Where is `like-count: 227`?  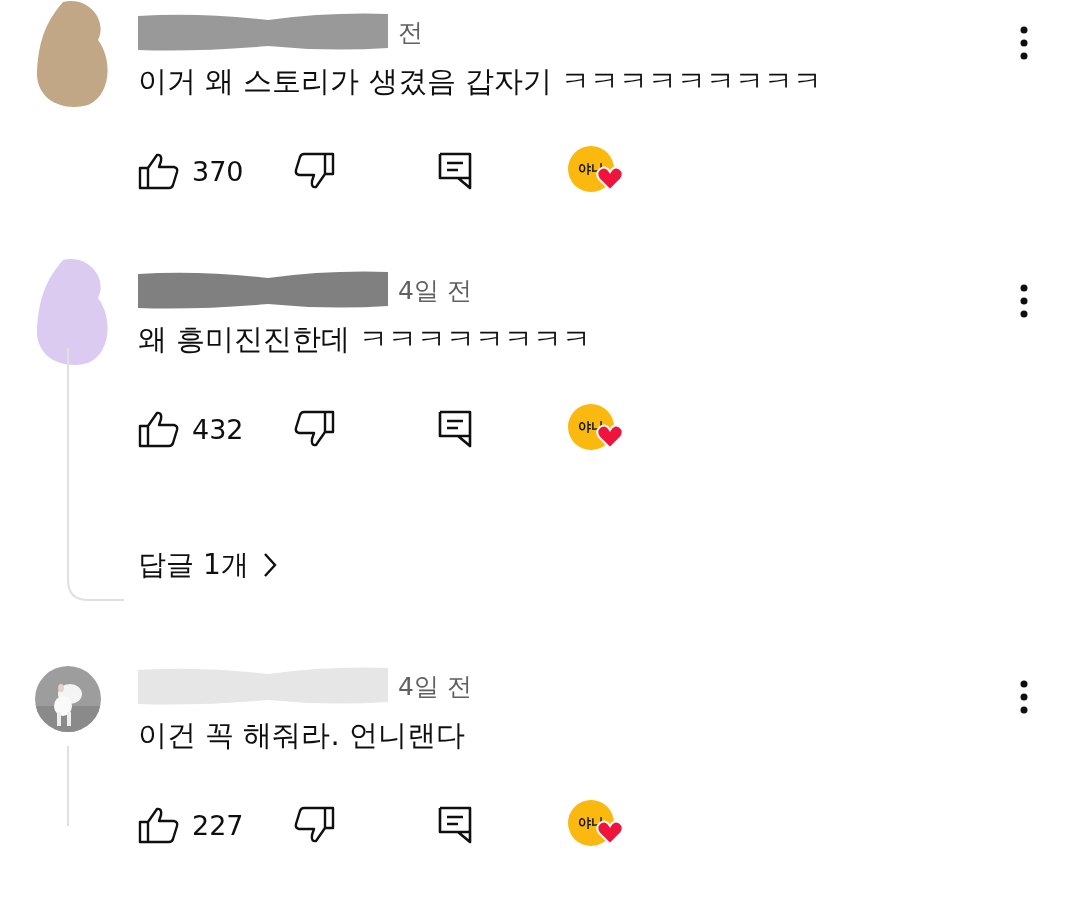 like-count: 227 is located at coordinates (218, 825).